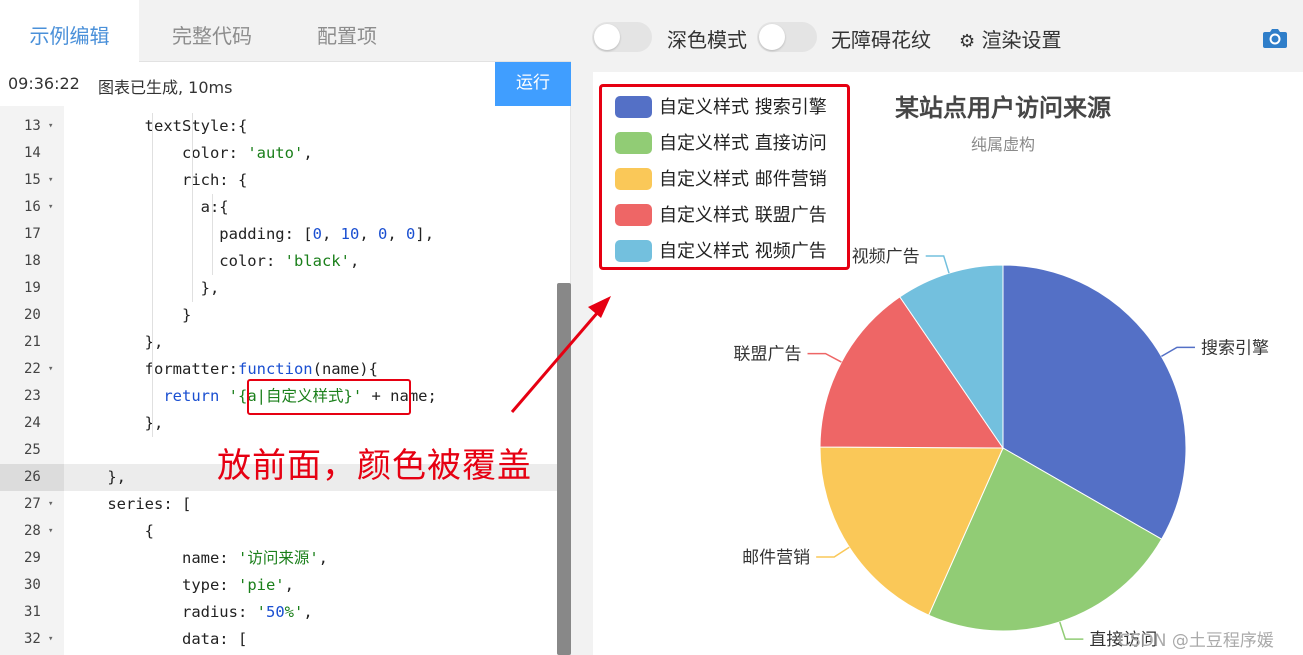 The image size is (1303, 655). Describe the element at coordinates (1196, 641) in the screenshot. I see `watermark: CSDN @土豆程序媛` at that location.